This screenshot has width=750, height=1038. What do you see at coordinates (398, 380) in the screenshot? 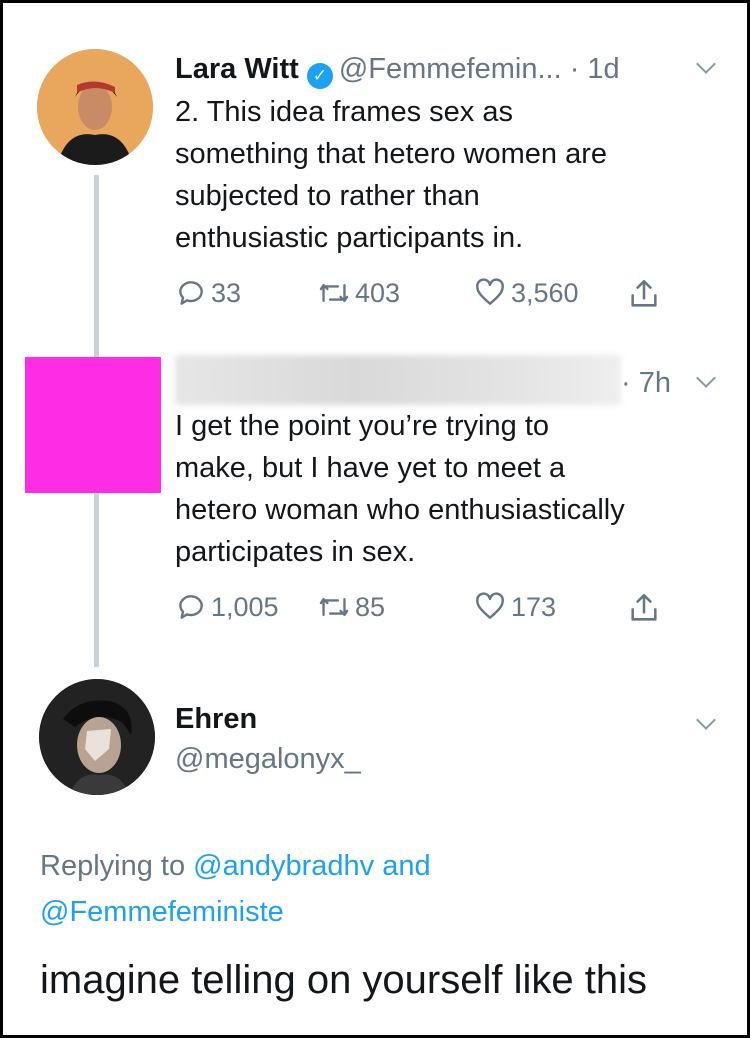
I see `redacted-author-name` at bounding box center [398, 380].